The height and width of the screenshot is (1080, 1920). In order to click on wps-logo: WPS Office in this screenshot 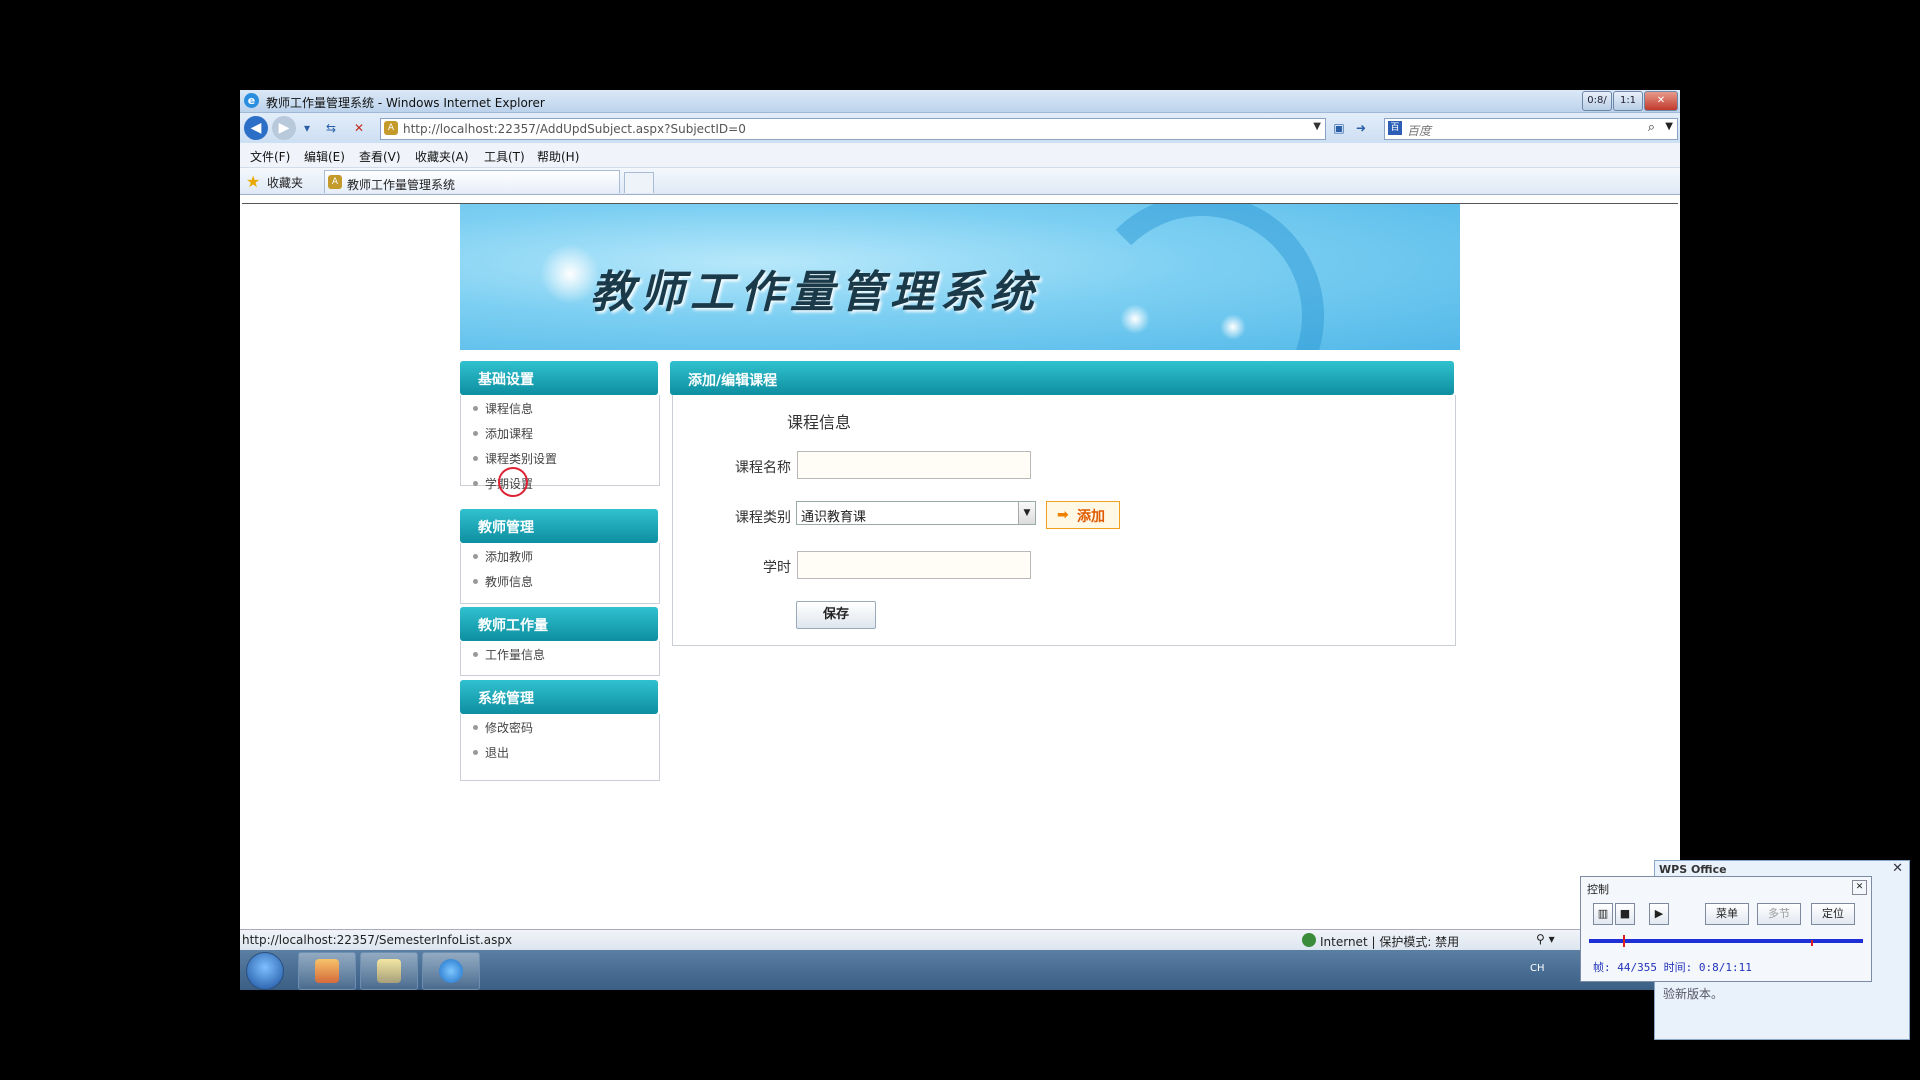, I will do `click(1693, 869)`.